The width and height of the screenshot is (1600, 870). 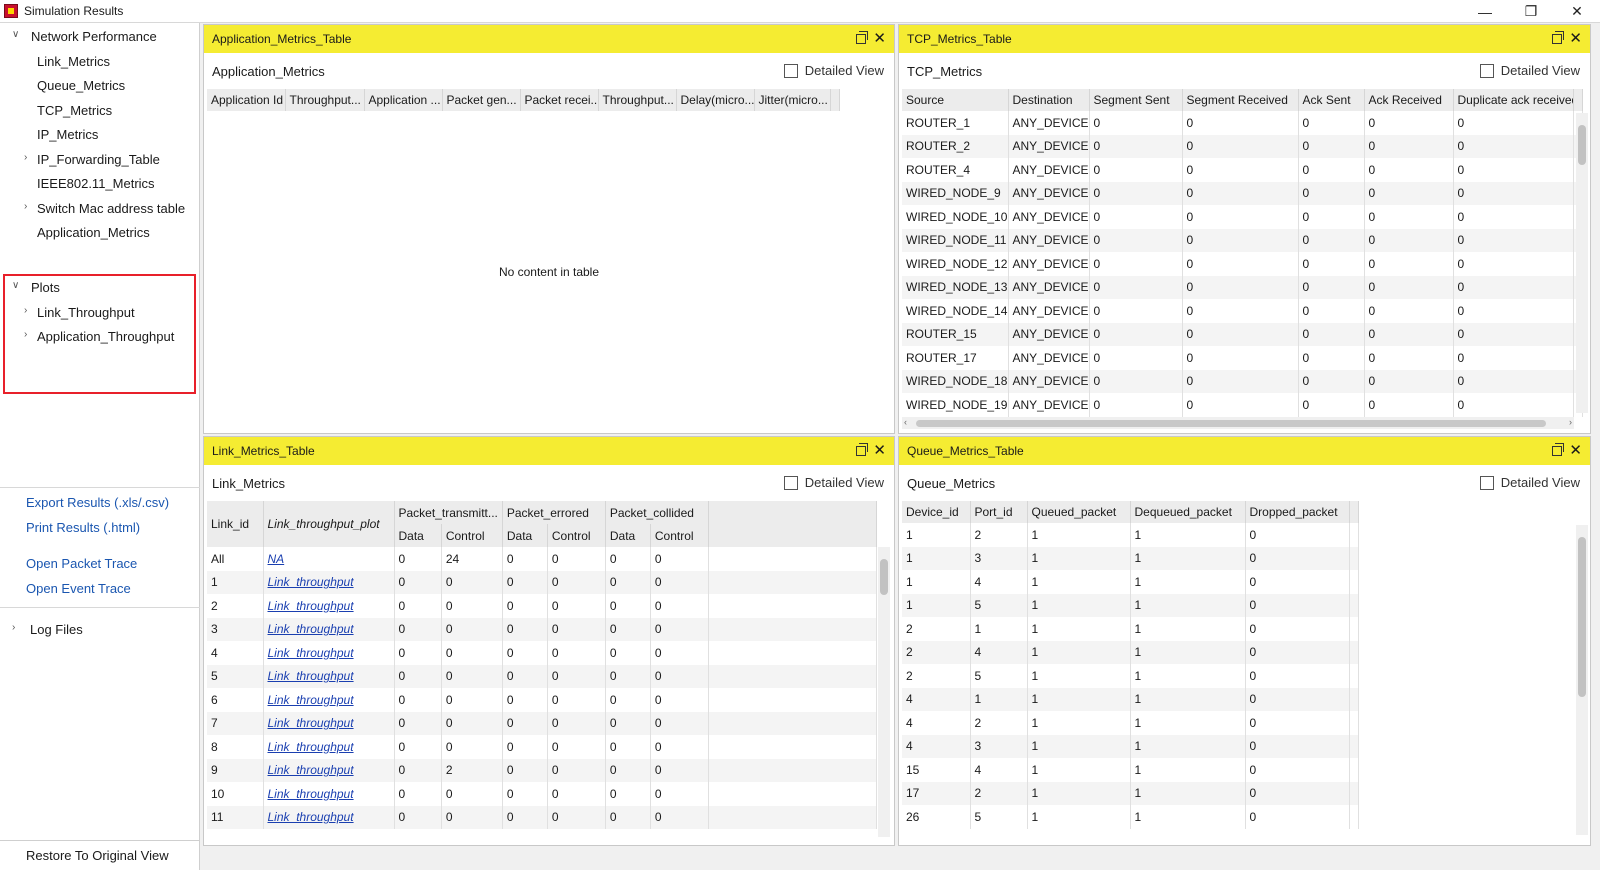 I want to click on column-header: Dequeued_packet, so click(x=1188, y=512).